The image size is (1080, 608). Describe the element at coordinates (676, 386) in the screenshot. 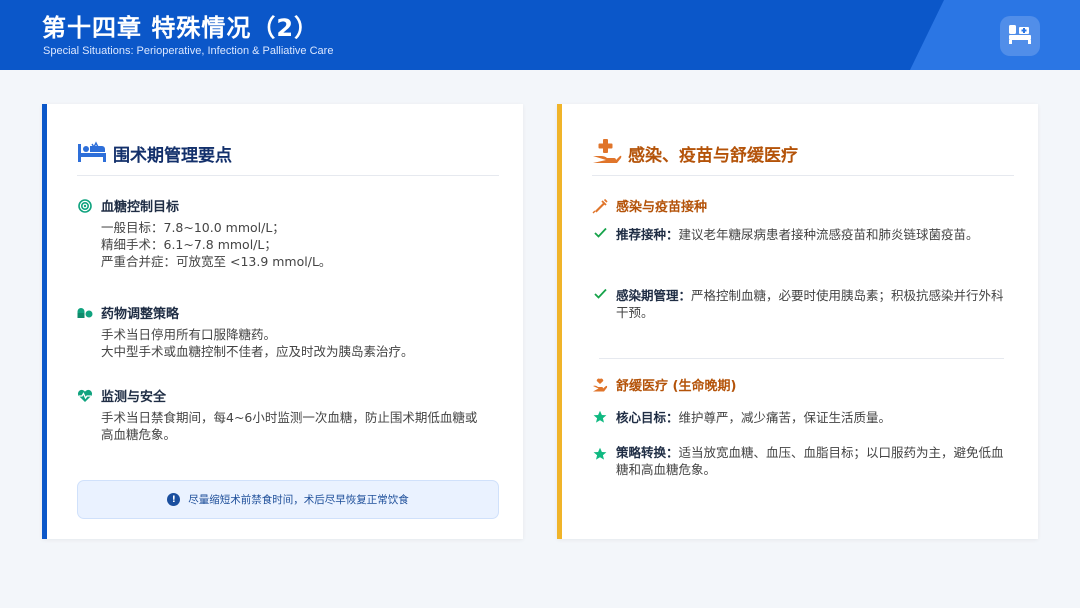

I see `palliative-title: 舒缓医疗 (生命晚期)` at that location.